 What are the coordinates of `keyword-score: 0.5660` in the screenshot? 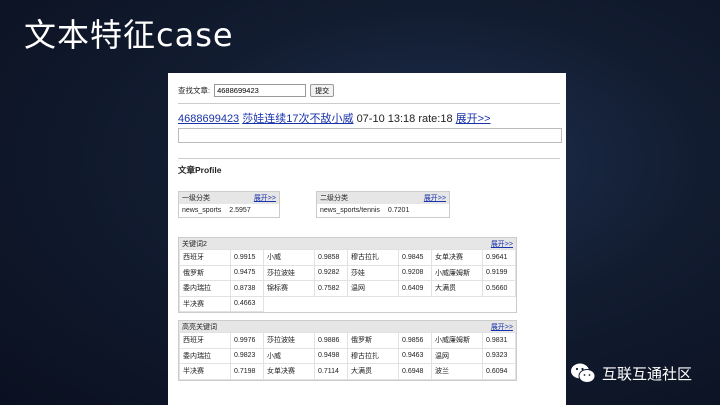 It's located at (499, 288).